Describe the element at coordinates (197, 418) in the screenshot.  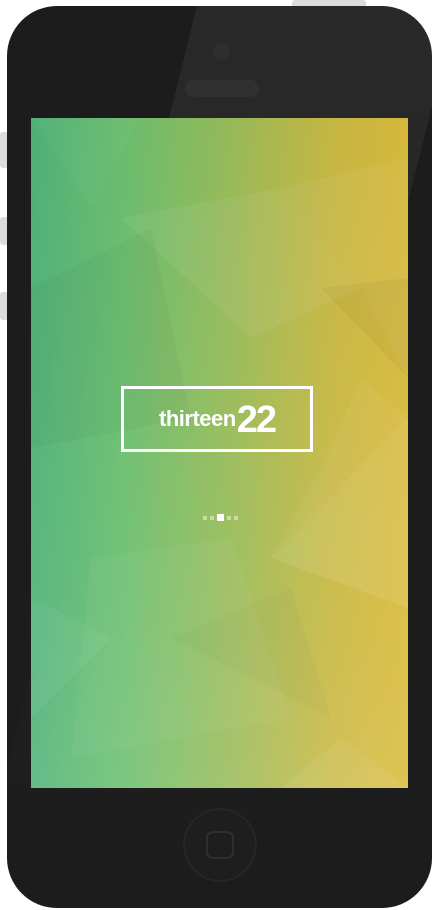
I see `logo-word: thirteen` at that location.